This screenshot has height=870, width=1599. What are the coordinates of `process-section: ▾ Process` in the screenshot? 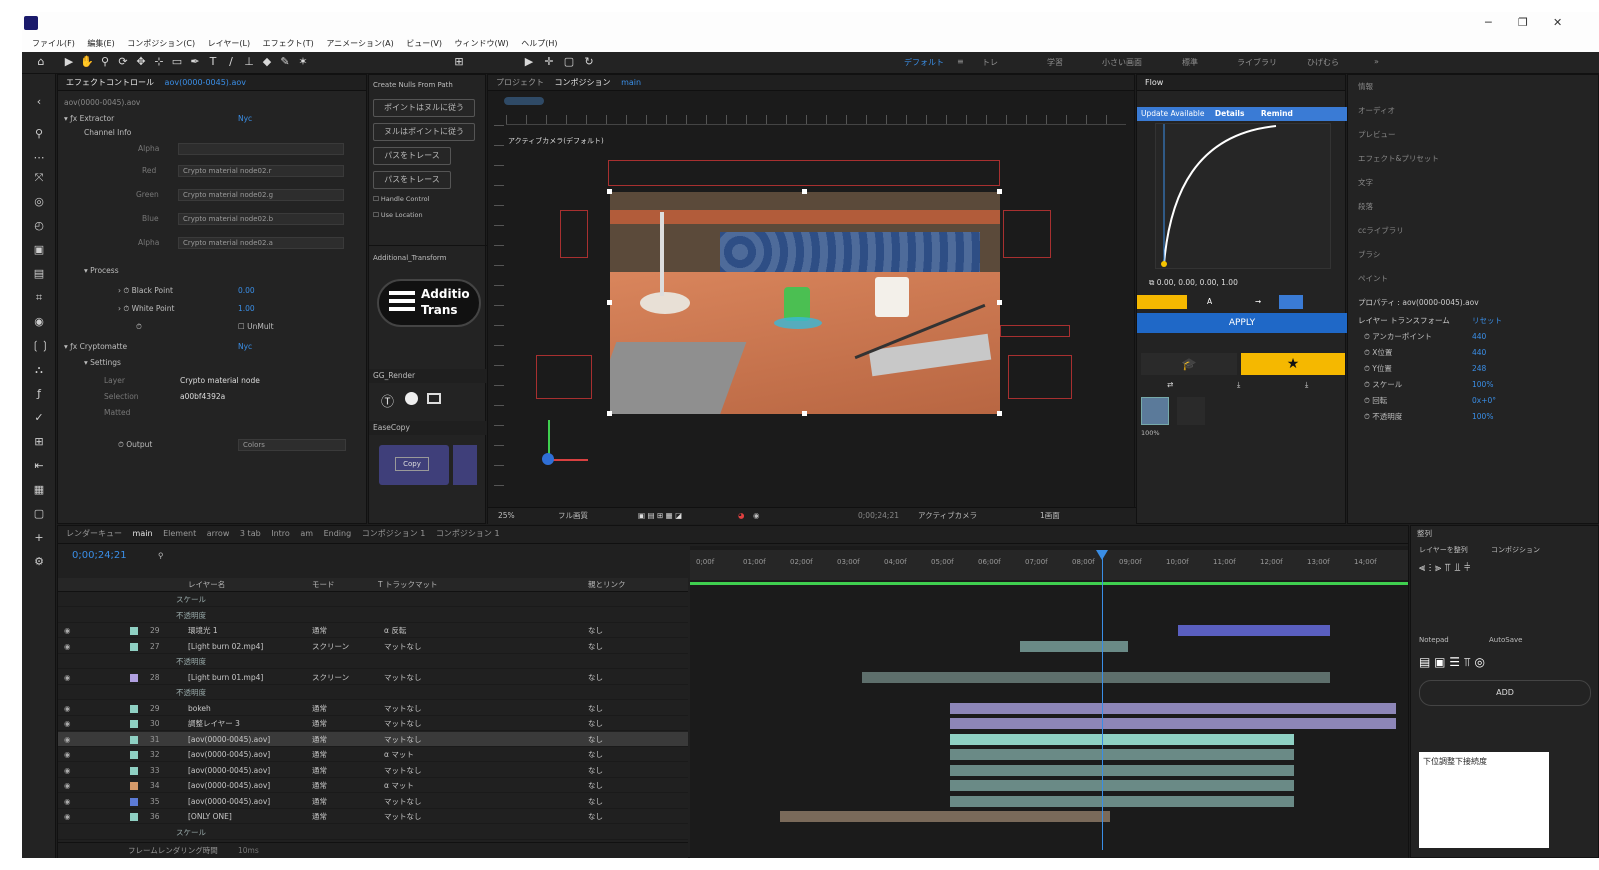 It's located at (101, 271).